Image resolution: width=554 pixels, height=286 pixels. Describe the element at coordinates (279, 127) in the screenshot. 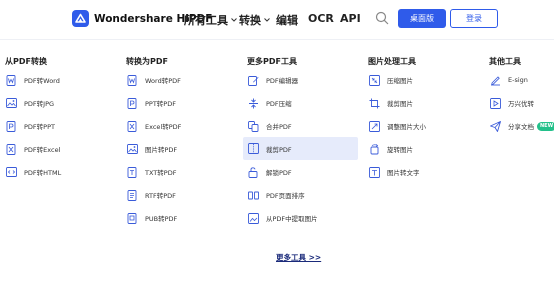

I see `tool-label: 合并PDF` at that location.